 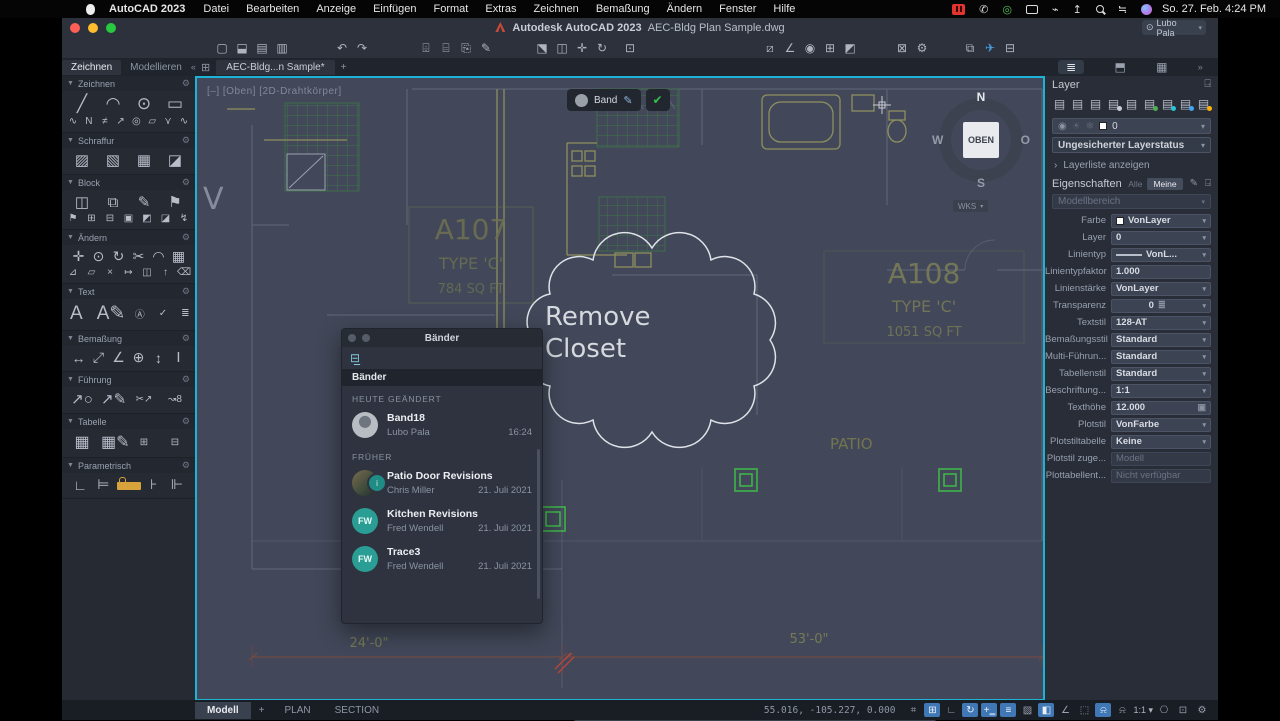 I want to click on snap-mode-toggle: ⊞, so click(x=932, y=710).